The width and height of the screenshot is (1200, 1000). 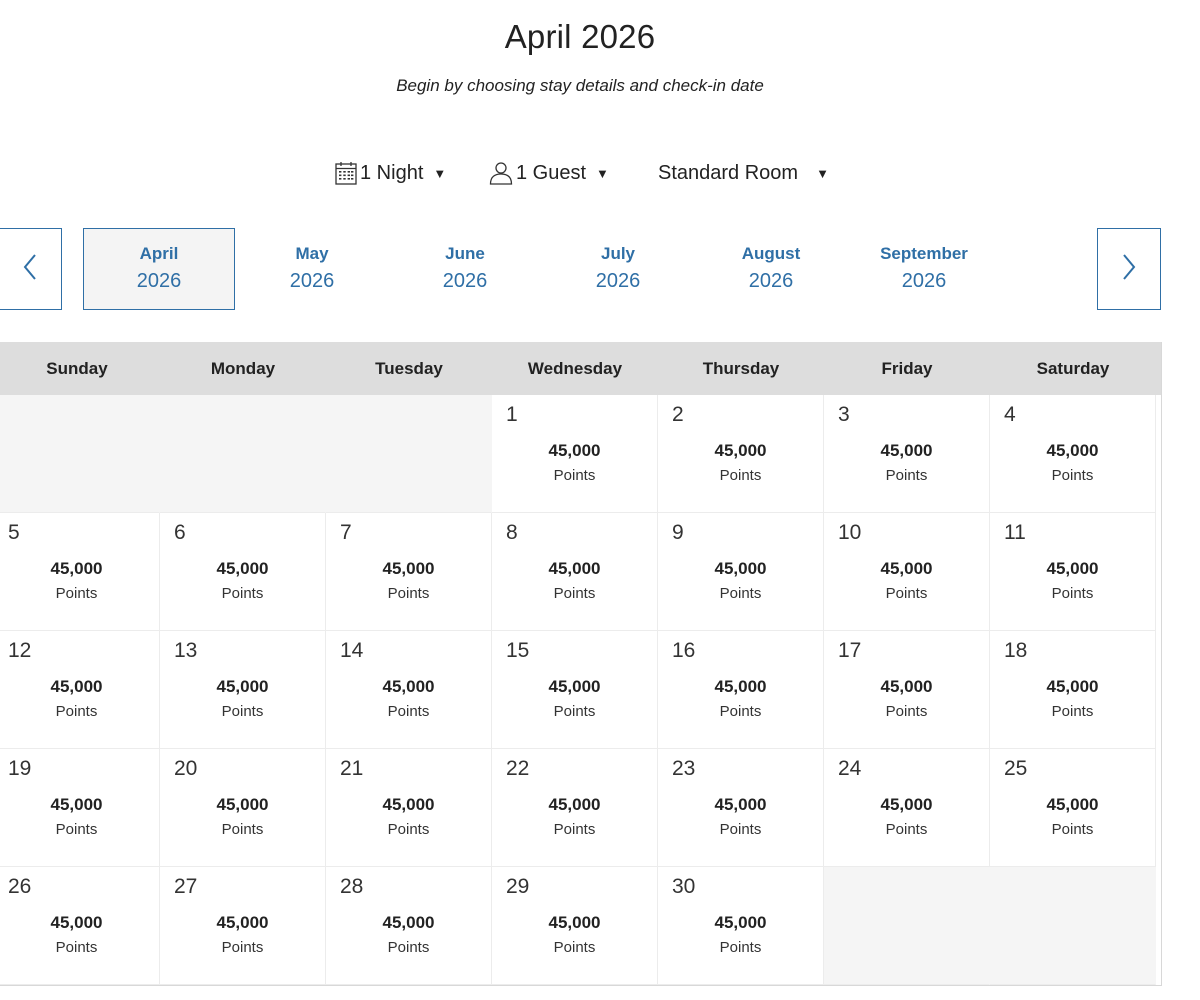 What do you see at coordinates (312, 269) in the screenshot?
I see `month-tab-may: May2026` at bounding box center [312, 269].